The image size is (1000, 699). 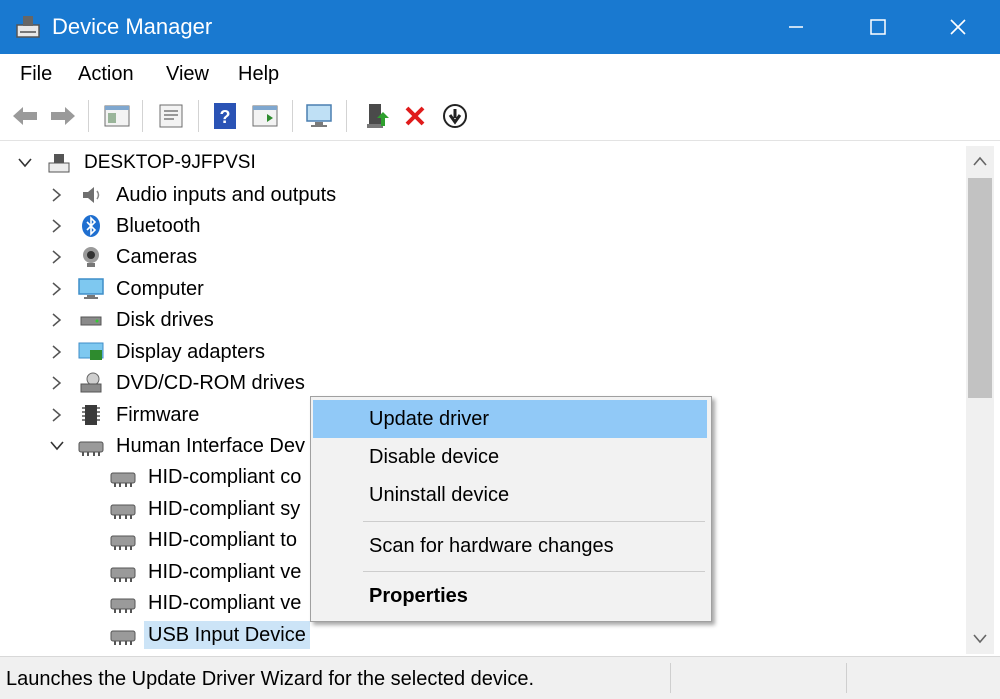 What do you see at coordinates (980, 288) in the screenshot?
I see `scroll-thumb` at bounding box center [980, 288].